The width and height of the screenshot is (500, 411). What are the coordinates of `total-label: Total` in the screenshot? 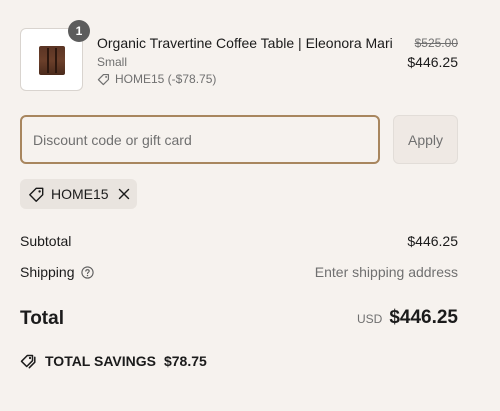 It's located at (42, 318).